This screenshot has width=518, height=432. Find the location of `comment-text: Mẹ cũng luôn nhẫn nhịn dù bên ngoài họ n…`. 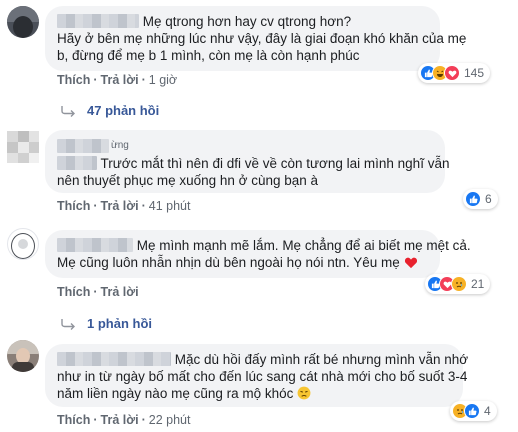

comment-text: Mẹ cũng luôn nhẫn nhịn dù bên ngoài họ n… is located at coordinates (228, 262).